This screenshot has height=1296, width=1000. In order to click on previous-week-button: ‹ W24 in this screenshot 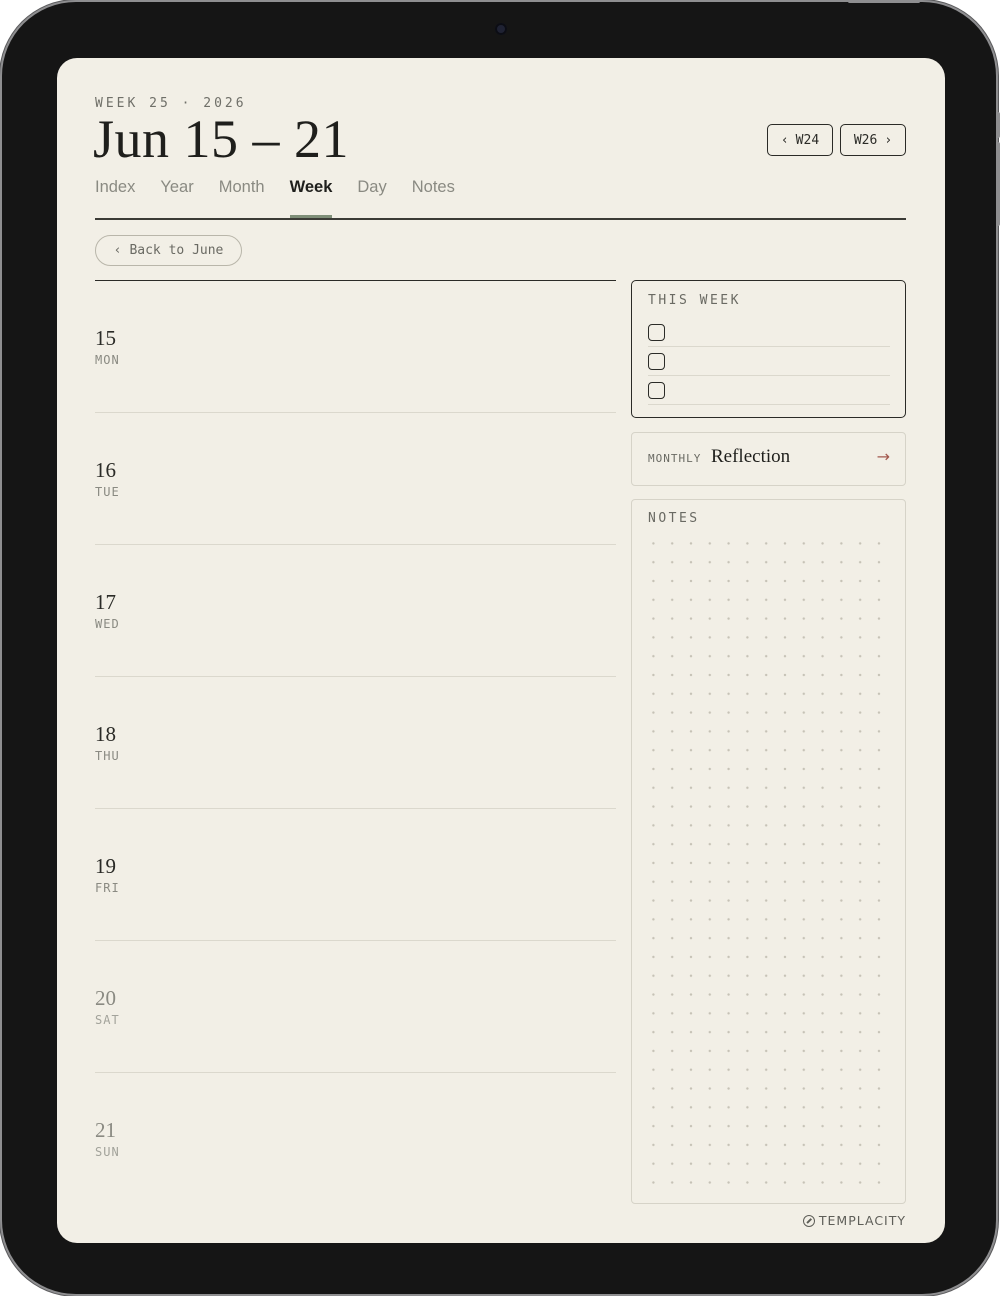, I will do `click(800, 140)`.